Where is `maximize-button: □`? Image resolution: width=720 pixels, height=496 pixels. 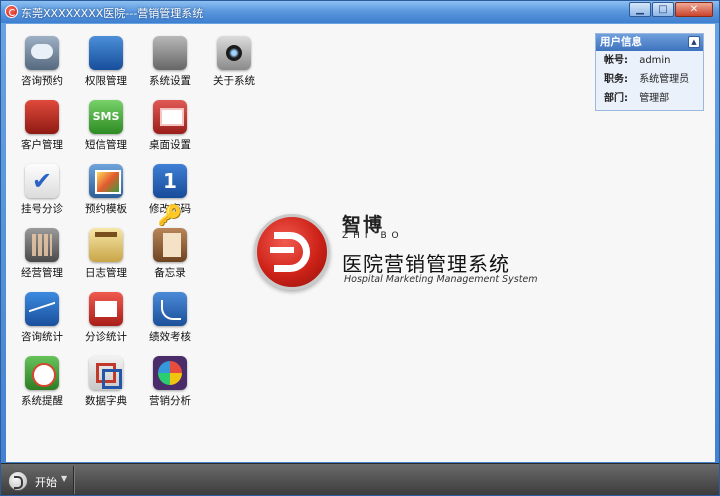 maximize-button: □ is located at coordinates (663, 9).